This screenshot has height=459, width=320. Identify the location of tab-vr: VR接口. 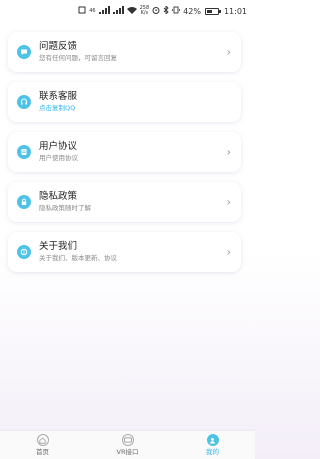
(128, 445).